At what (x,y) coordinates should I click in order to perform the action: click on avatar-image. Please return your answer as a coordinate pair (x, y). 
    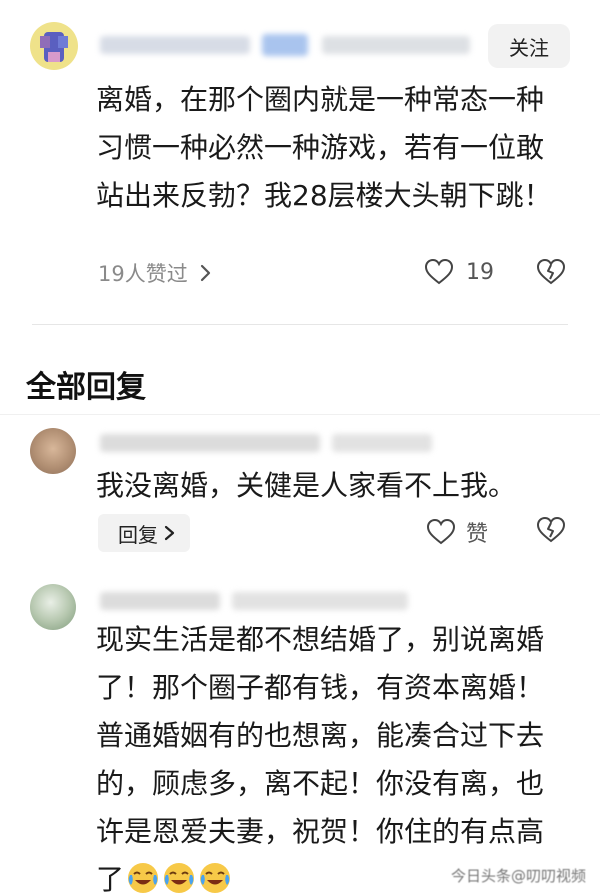
    Looking at the image, I should click on (54, 47).